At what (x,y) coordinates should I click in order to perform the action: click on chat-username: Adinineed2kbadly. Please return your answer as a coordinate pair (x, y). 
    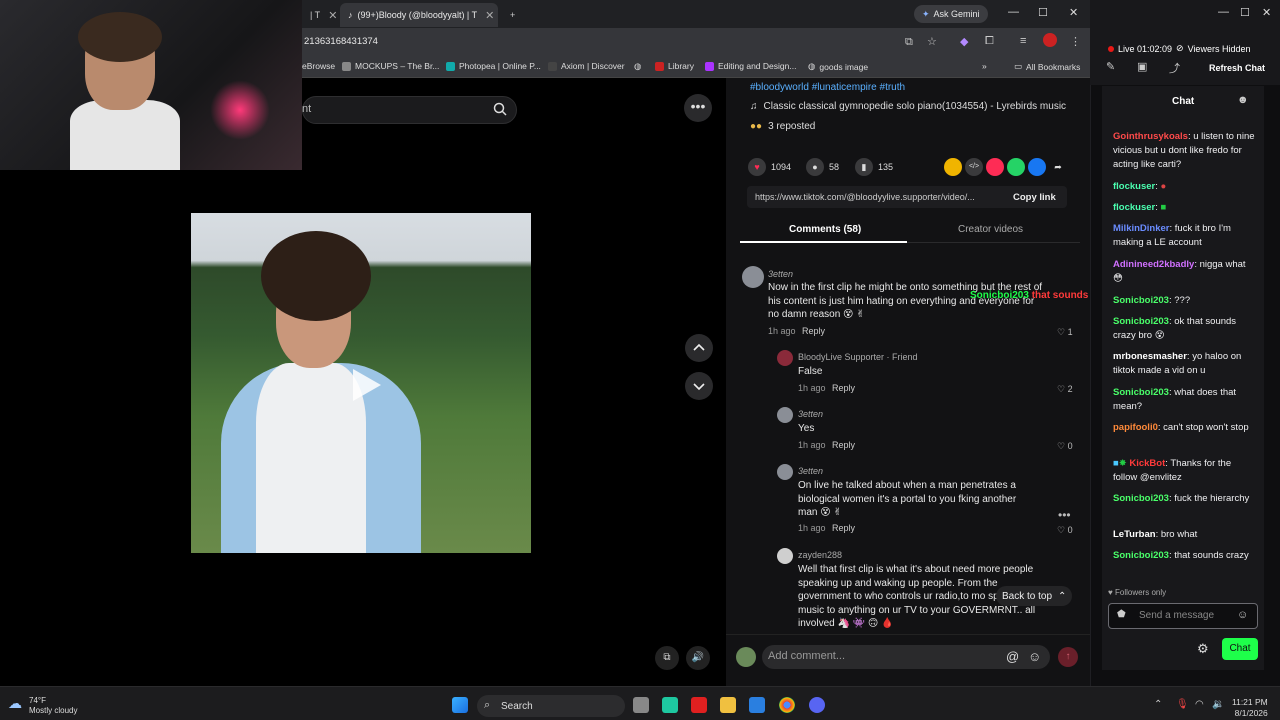
    Looking at the image, I should click on (1153, 264).